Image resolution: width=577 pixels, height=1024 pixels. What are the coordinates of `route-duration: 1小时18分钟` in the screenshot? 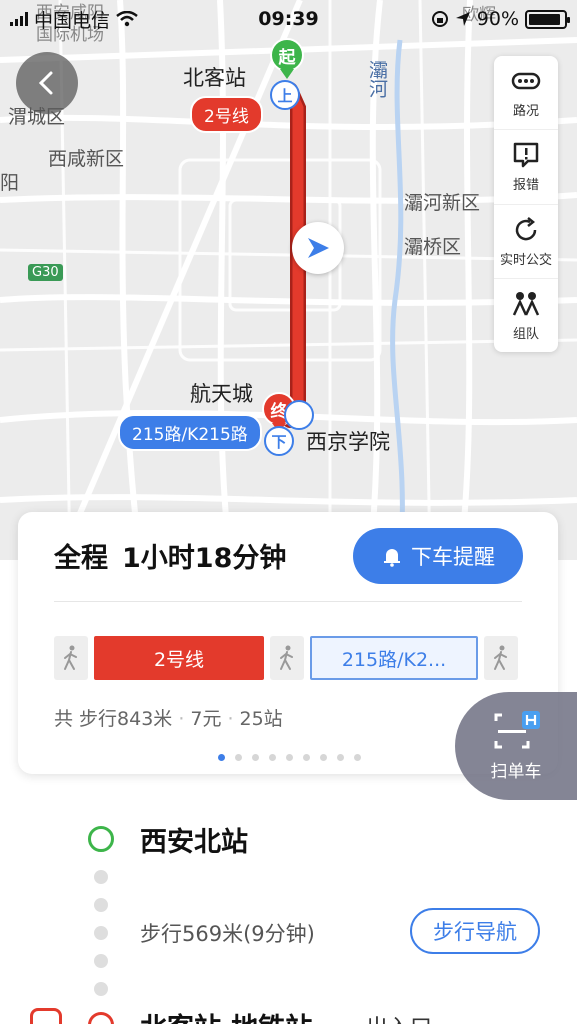 It's located at (204, 558).